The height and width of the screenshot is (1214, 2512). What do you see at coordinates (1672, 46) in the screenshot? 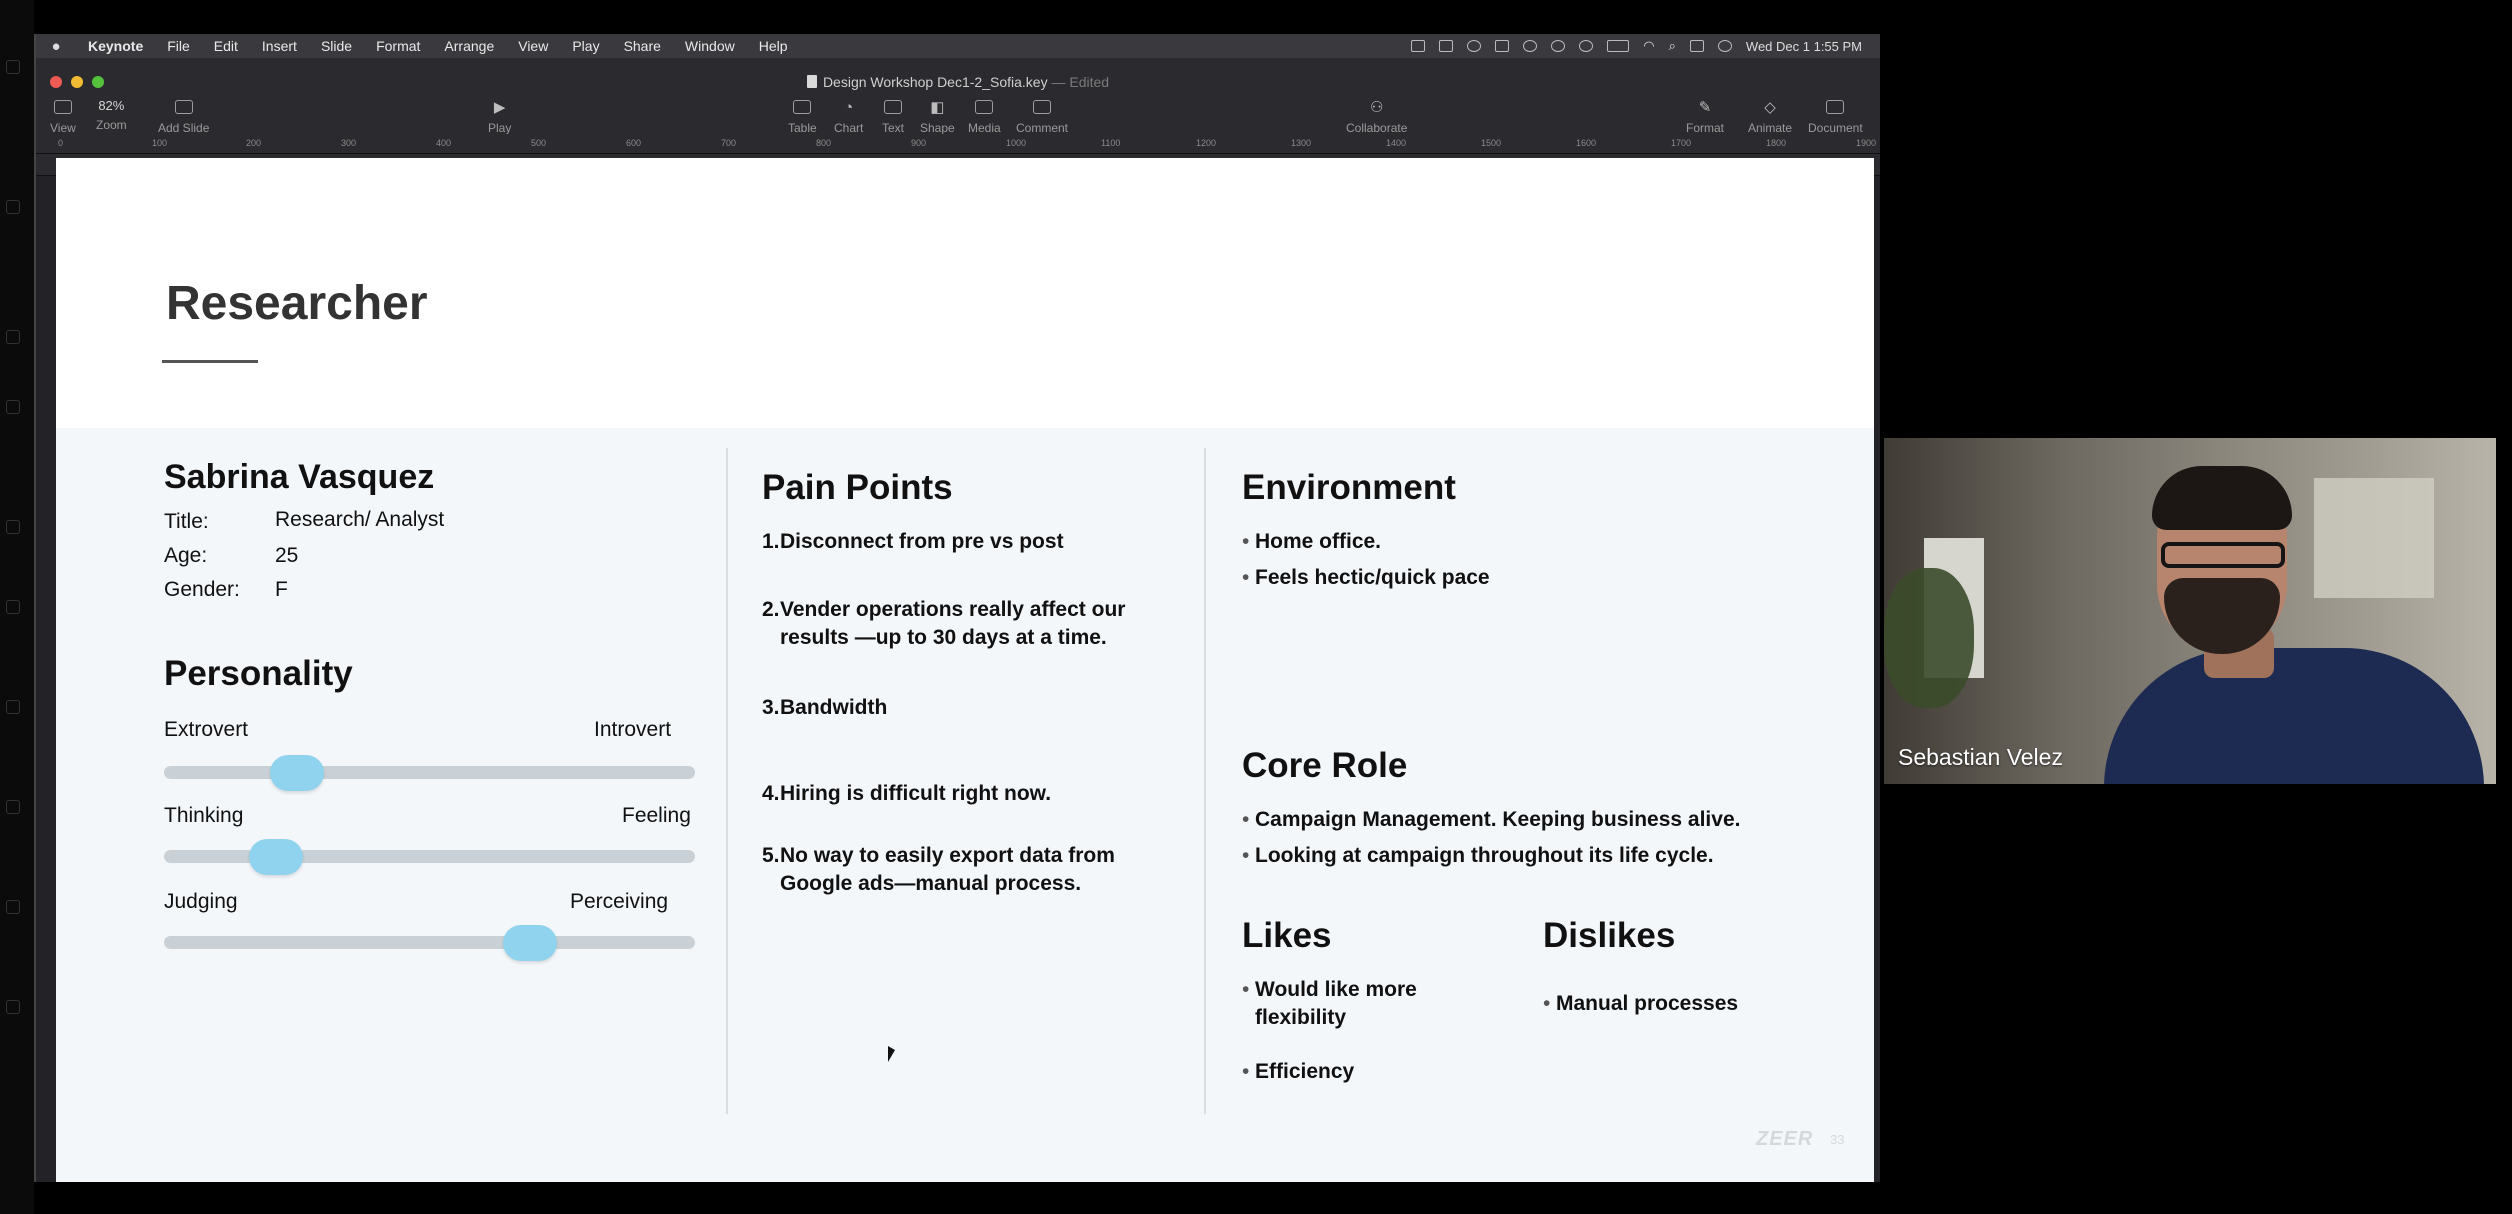
I see `search-icon: ⌕` at bounding box center [1672, 46].